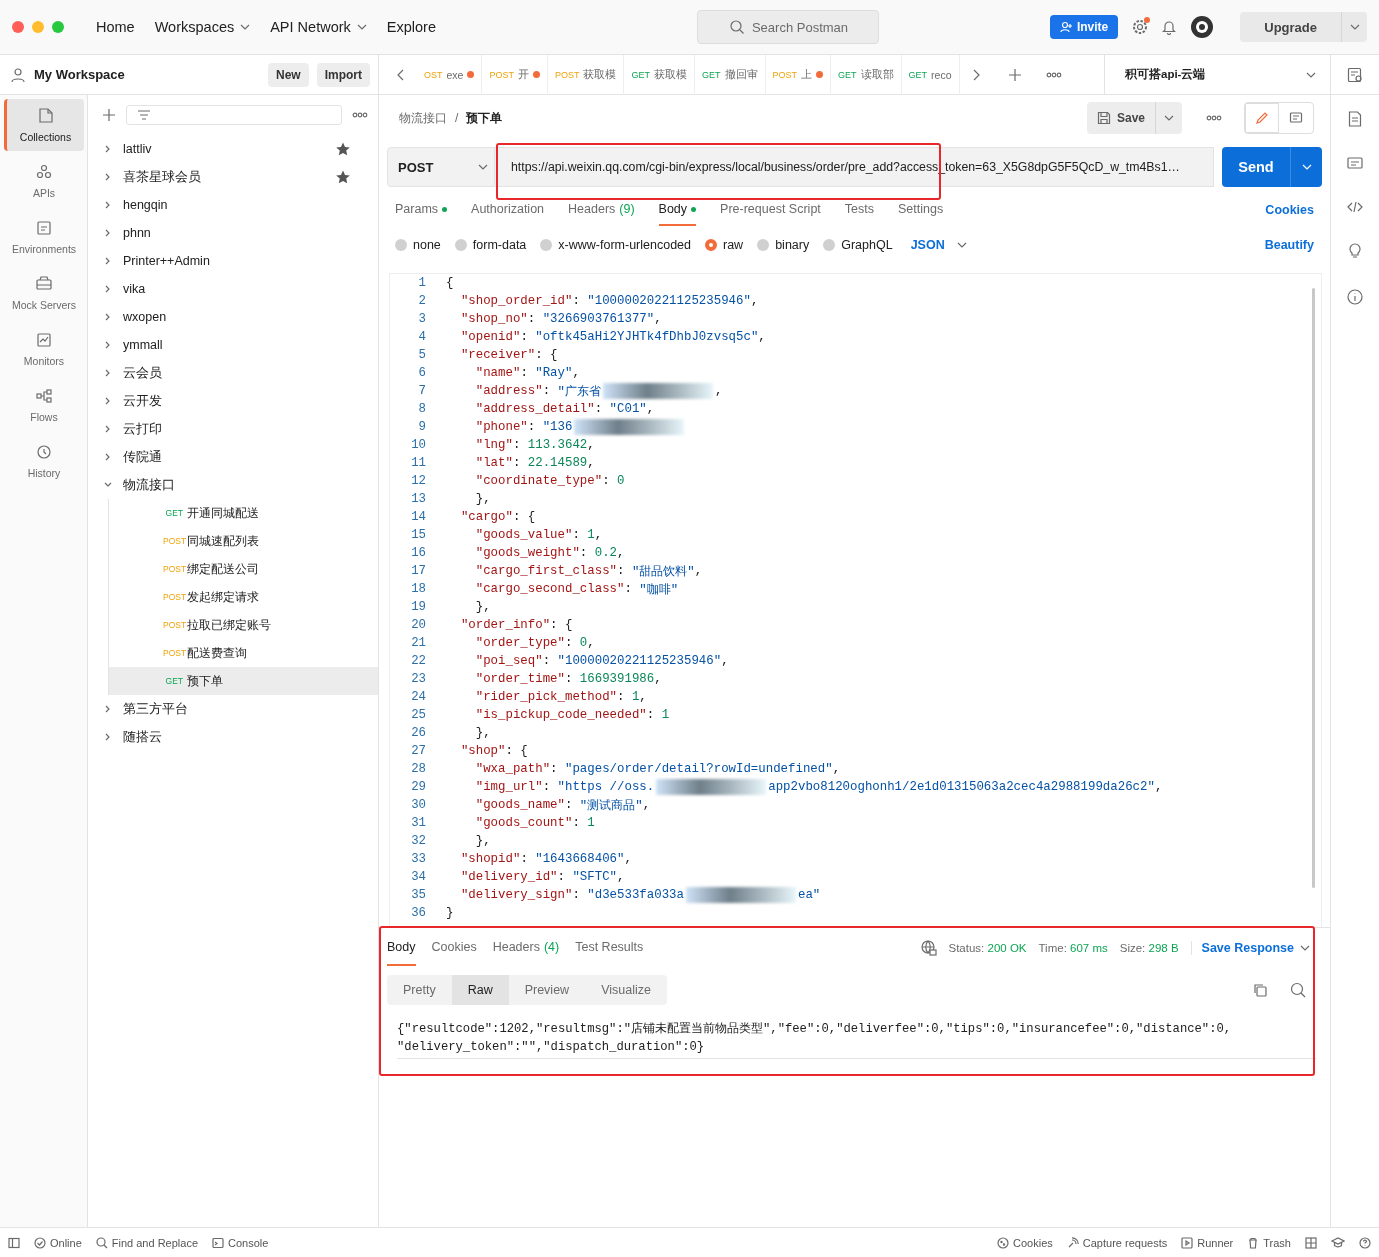  What do you see at coordinates (1338, 1242) in the screenshot?
I see `graduation-cap-icon` at bounding box center [1338, 1242].